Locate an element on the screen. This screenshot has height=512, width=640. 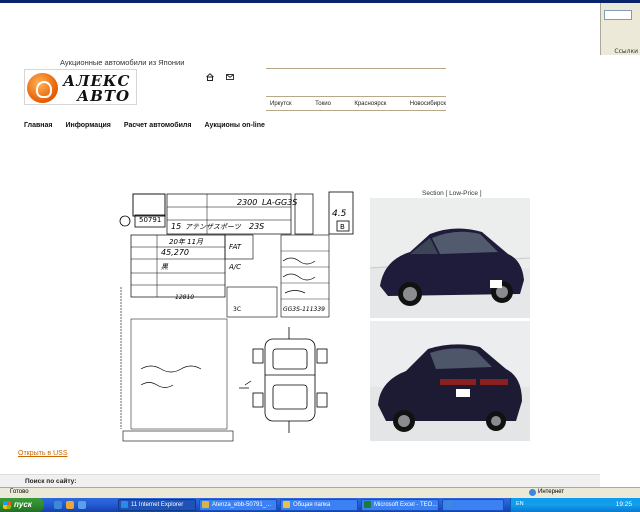
sheet-grade: 4.5 is located at coordinates (339, 214).